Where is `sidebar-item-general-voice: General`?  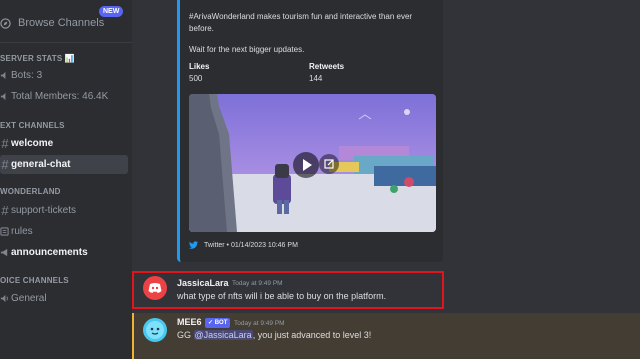 sidebar-item-general-voice: General is located at coordinates (64, 298).